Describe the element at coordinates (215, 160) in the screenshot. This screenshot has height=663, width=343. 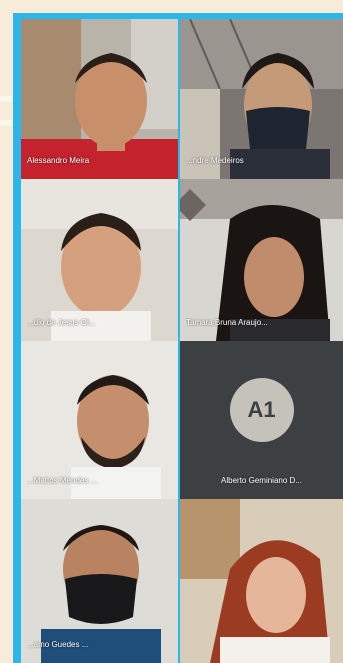
I see `participant-name: ...ndre Medeiros` at that location.